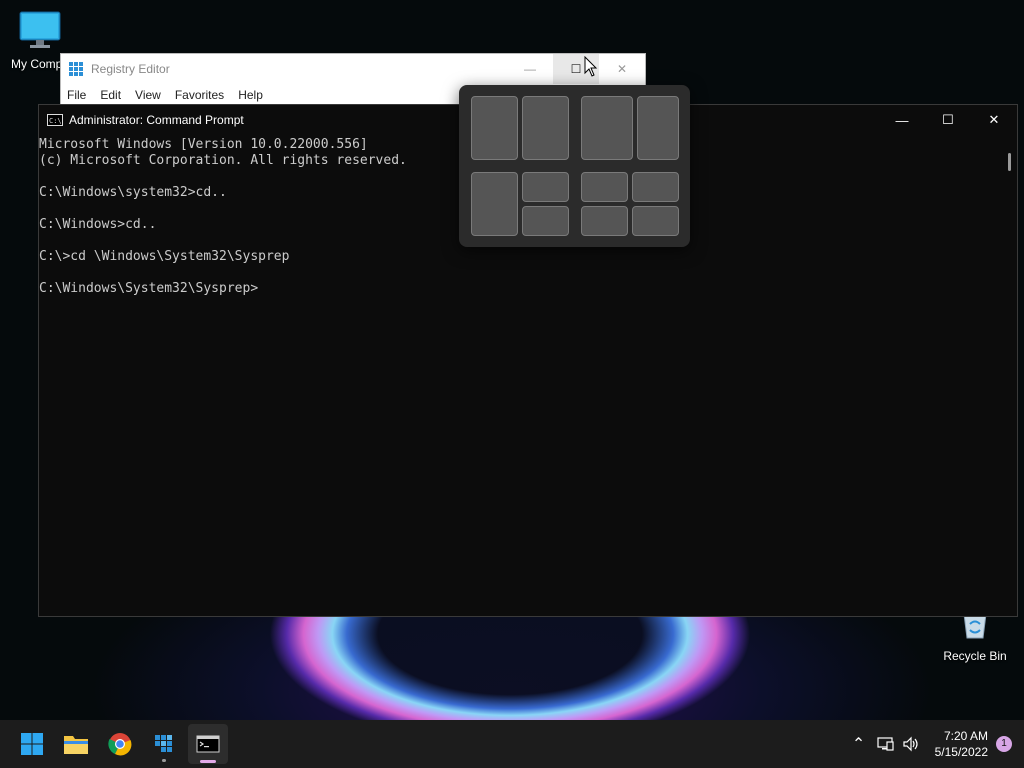  I want to click on active-indicator, so click(208, 761).